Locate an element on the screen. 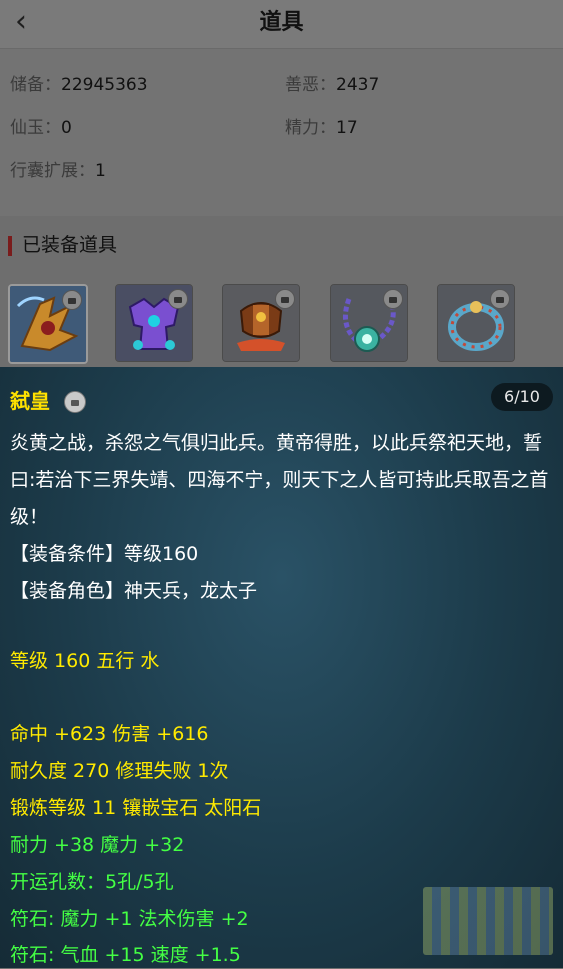  energy-value: 17 is located at coordinates (347, 128).